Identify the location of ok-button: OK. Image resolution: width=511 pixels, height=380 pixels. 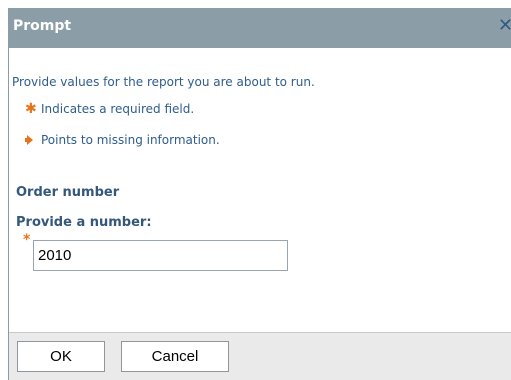
(61, 356).